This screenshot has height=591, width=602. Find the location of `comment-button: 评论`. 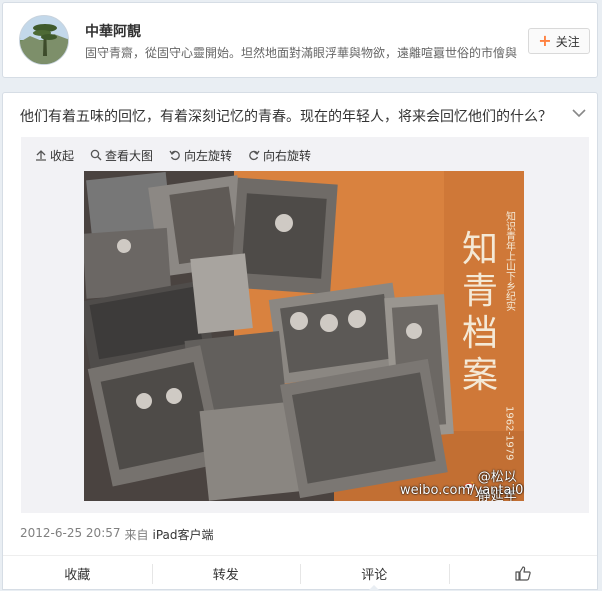

comment-button: 评论 is located at coordinates (374, 573).